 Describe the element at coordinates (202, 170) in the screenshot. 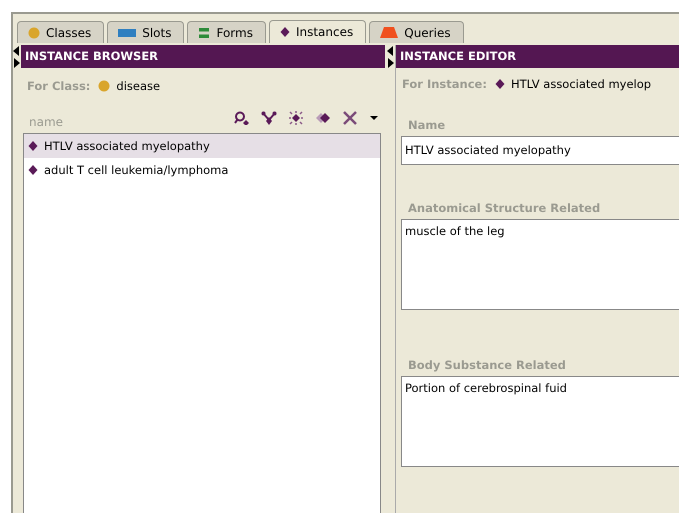

I see `list-item: adult T cell leukemia/lymphoma` at that location.